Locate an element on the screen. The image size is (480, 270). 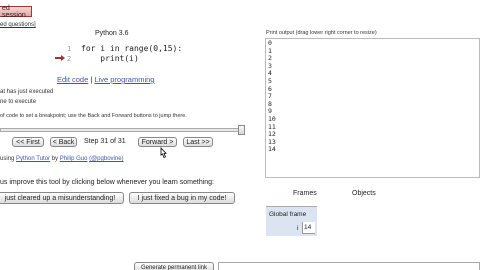
step-indicator: Step 31 of 31 is located at coordinates (105, 141).